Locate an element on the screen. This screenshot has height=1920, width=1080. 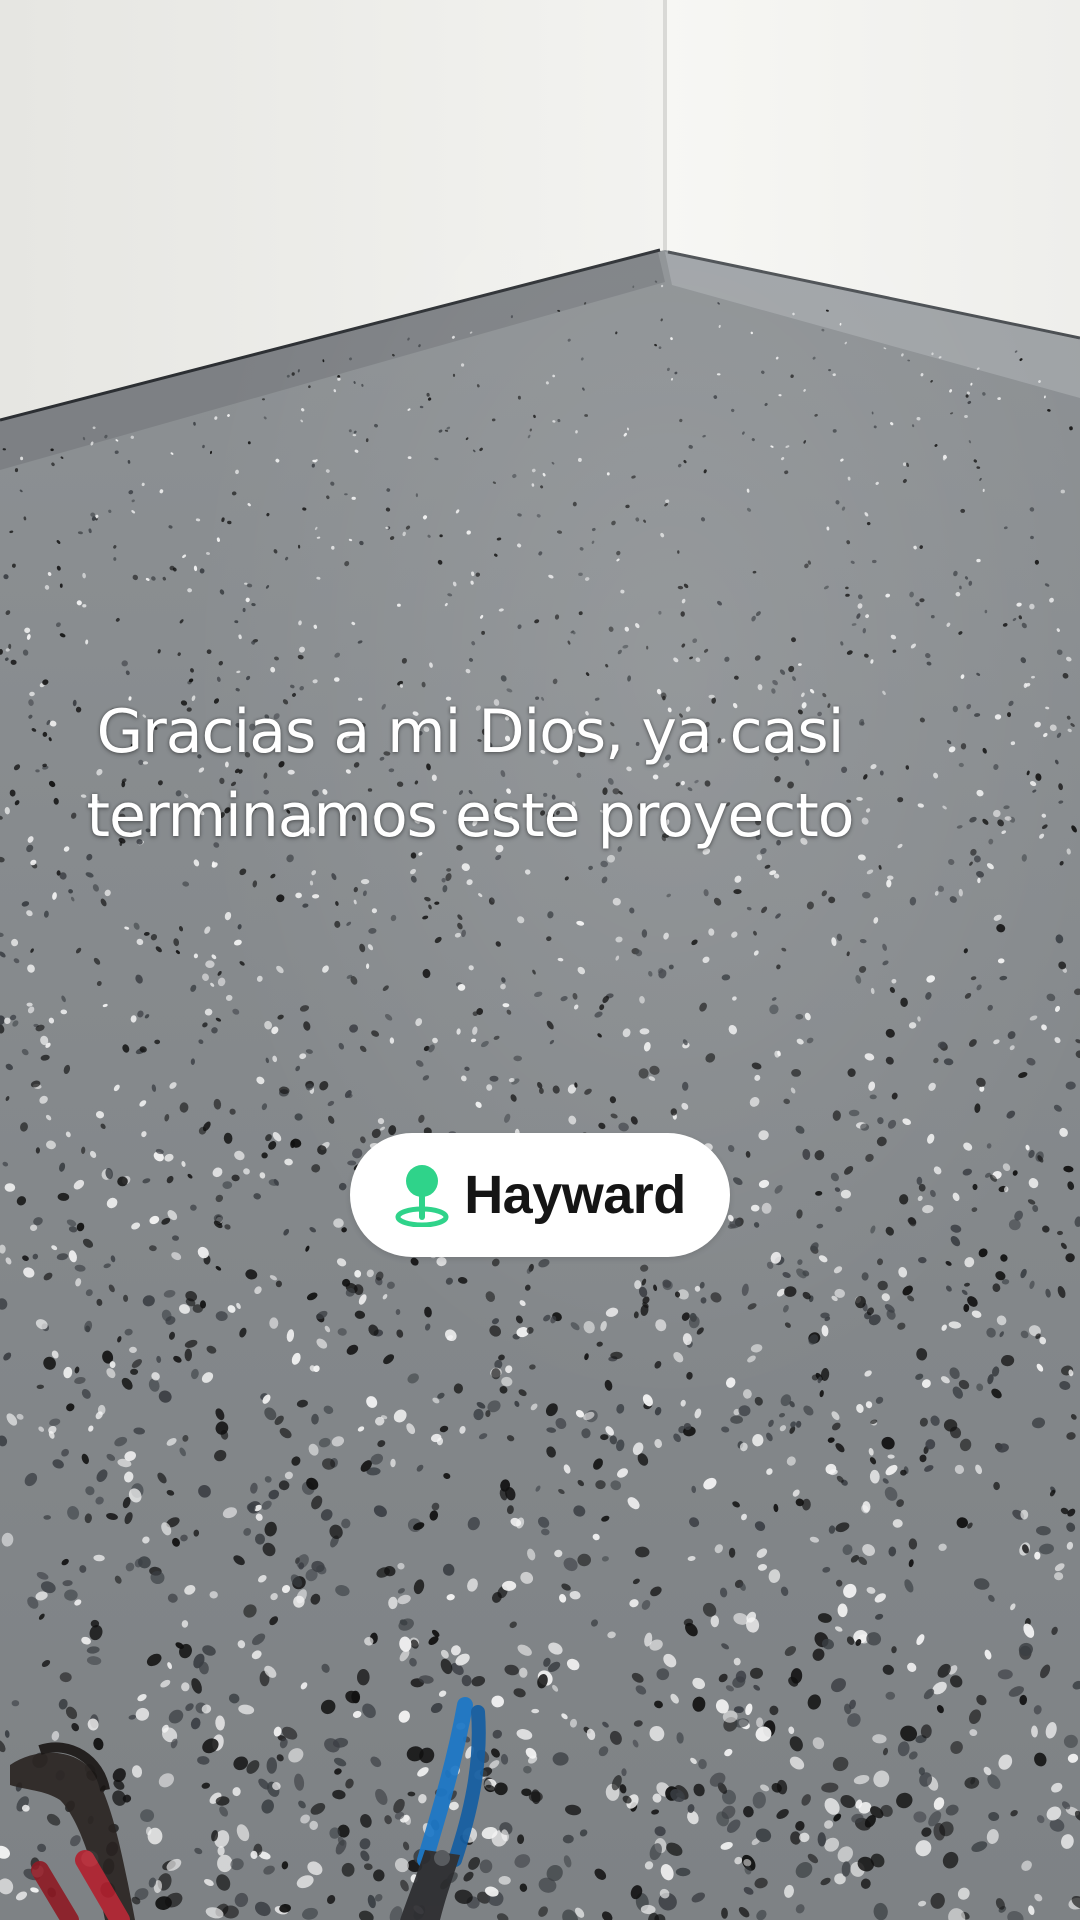
location-sticker: Hayward is located at coordinates (540, 1195).